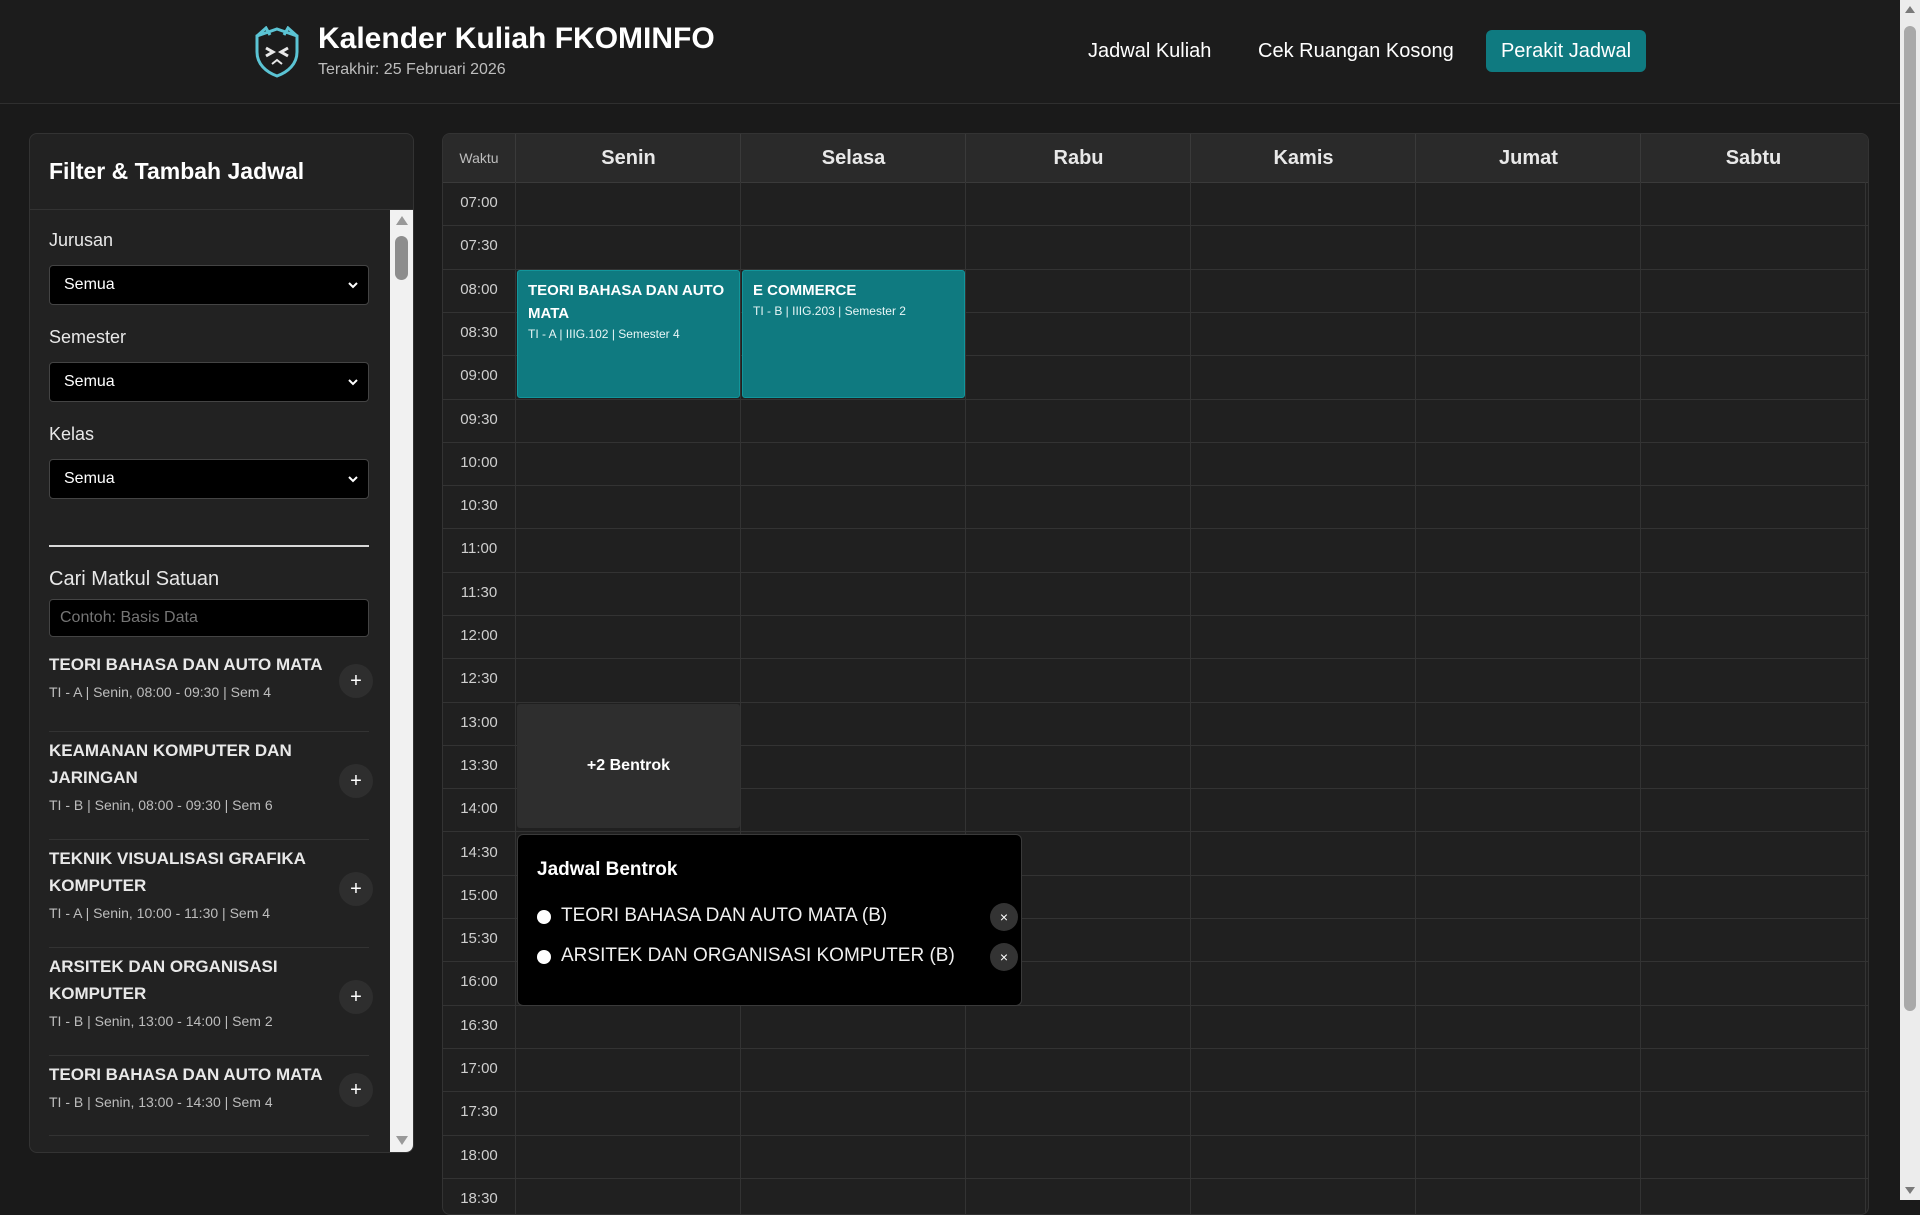 The image size is (1920, 1215). Describe the element at coordinates (479, 1198) in the screenshot. I see `time-slot-label: 18:30` at that location.